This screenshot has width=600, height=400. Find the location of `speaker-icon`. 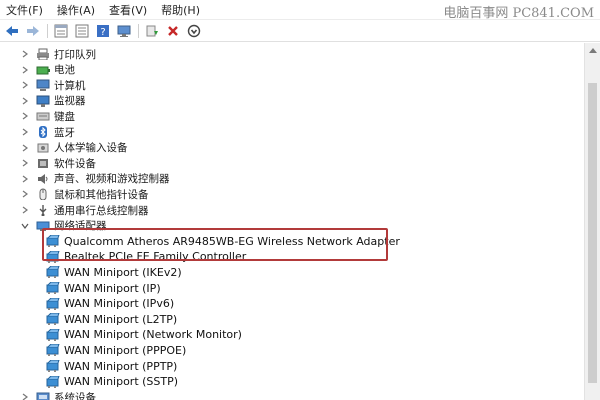

speaker-icon is located at coordinates (43, 179).